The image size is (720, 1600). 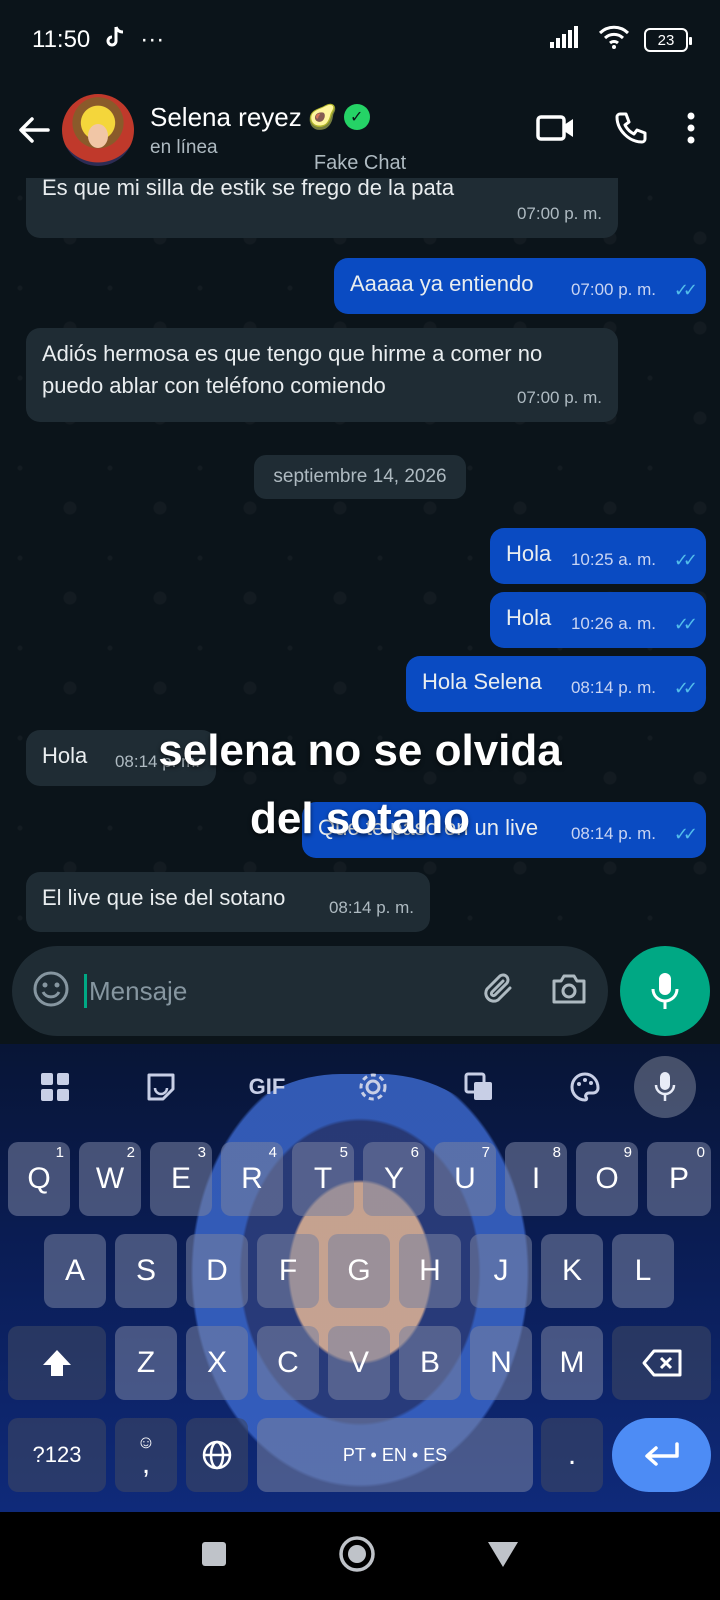 I want to click on attach-icon, so click(x=499, y=991).